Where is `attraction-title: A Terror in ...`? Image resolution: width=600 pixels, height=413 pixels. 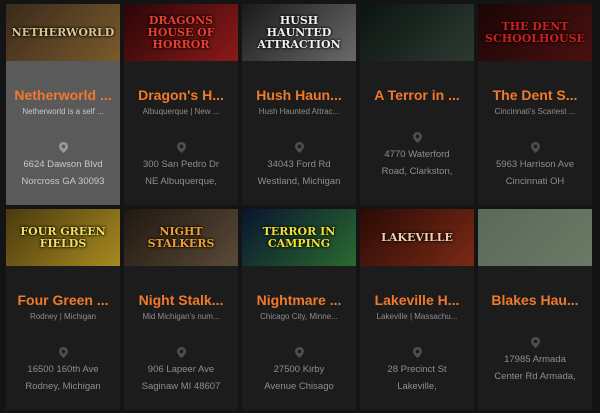 attraction-title: A Terror in ... is located at coordinates (417, 95).